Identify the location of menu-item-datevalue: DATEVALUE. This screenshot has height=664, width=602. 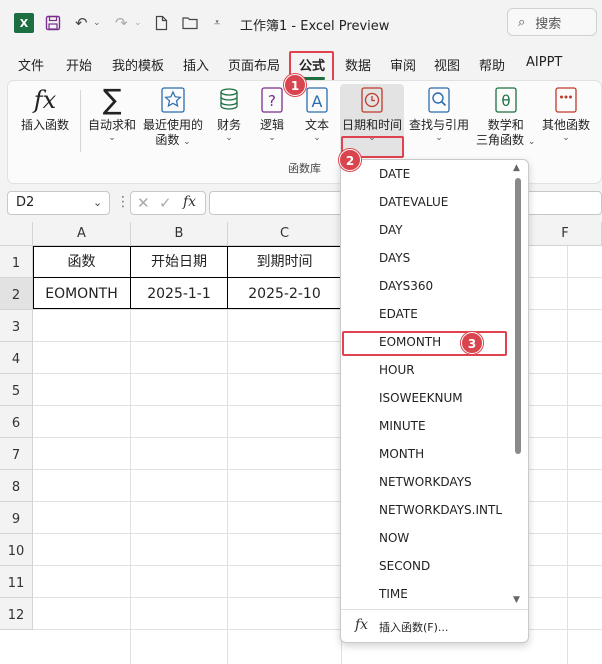
(413, 202).